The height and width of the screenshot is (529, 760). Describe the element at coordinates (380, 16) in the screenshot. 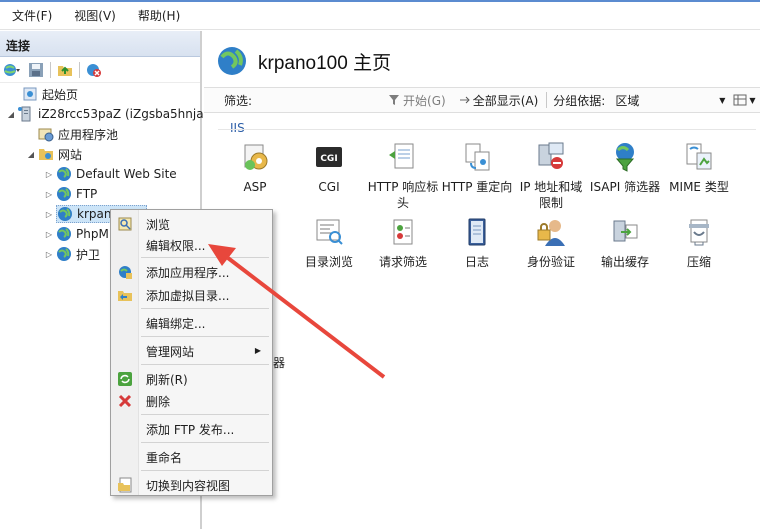

I see `menubar: 文件(F) 视图(V) 帮助(H)` at that location.